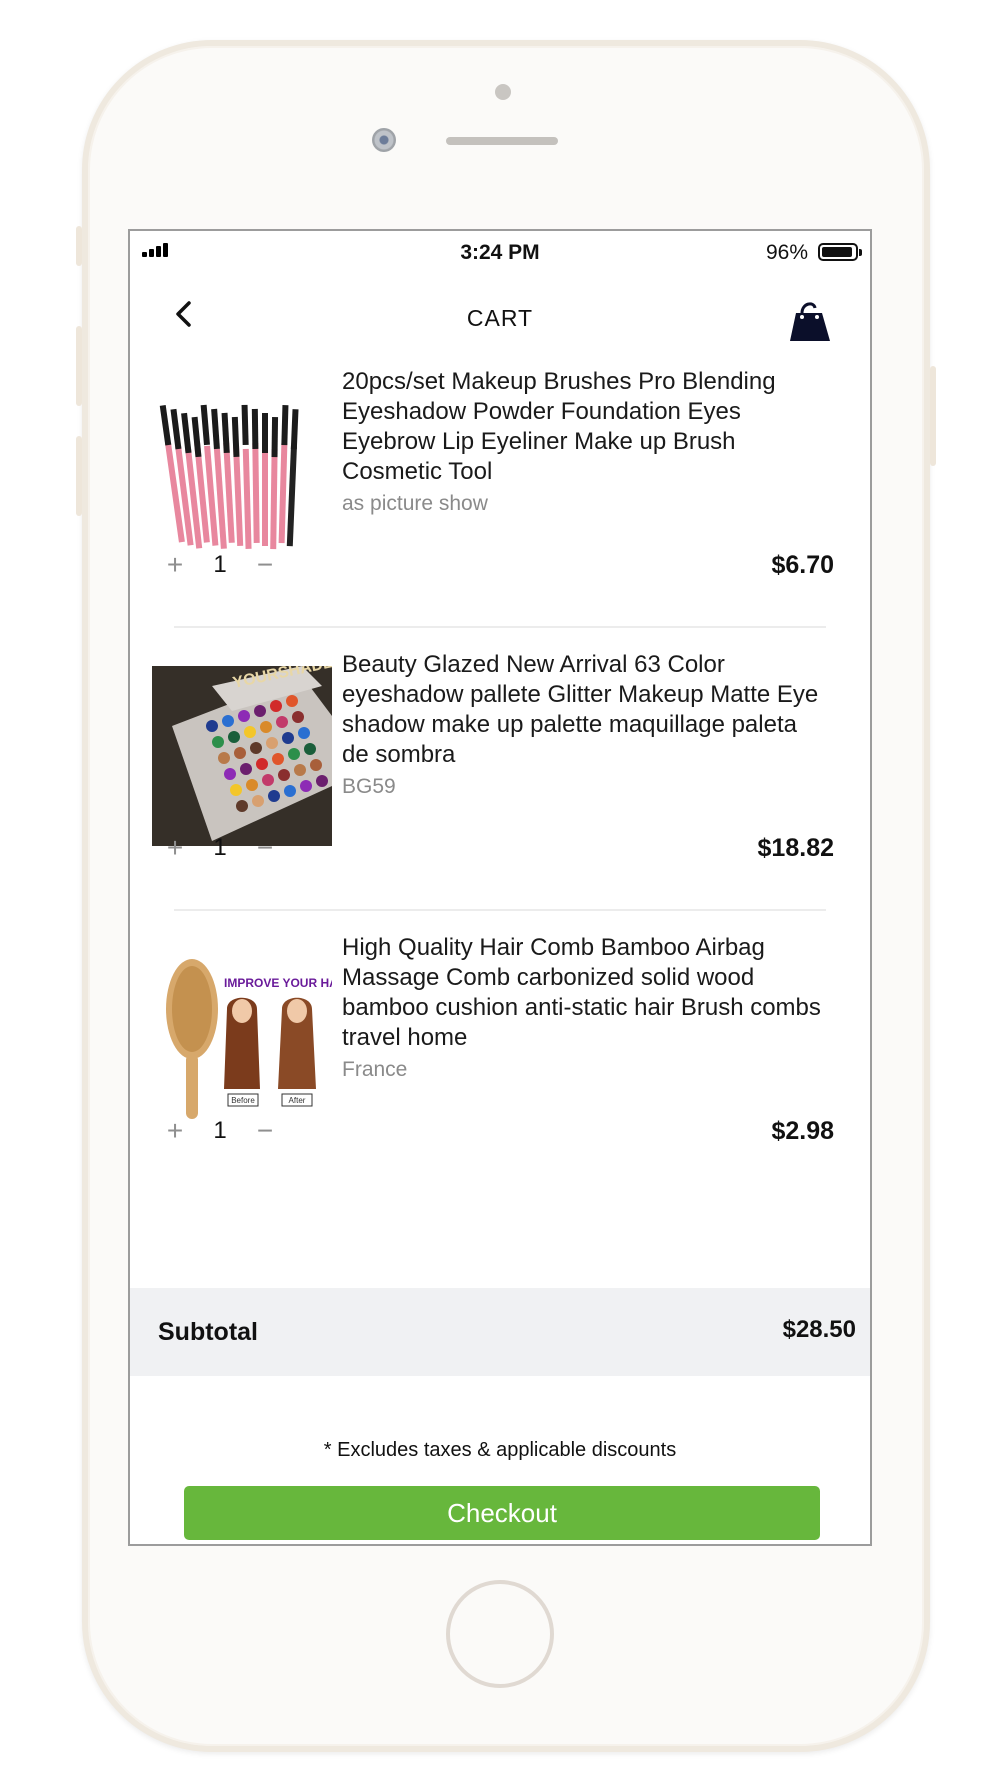 Image resolution: width=1000 pixels, height=1778 pixels. Describe the element at coordinates (802, 1131) in the screenshot. I see `product-price: $2.98` at that location.